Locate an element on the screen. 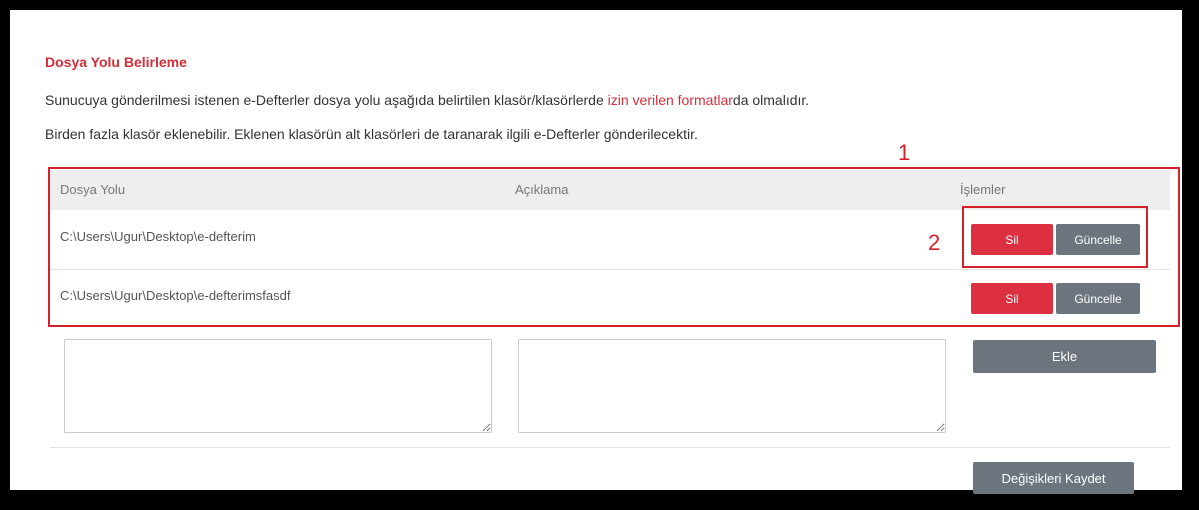  description-textarea is located at coordinates (732, 386).